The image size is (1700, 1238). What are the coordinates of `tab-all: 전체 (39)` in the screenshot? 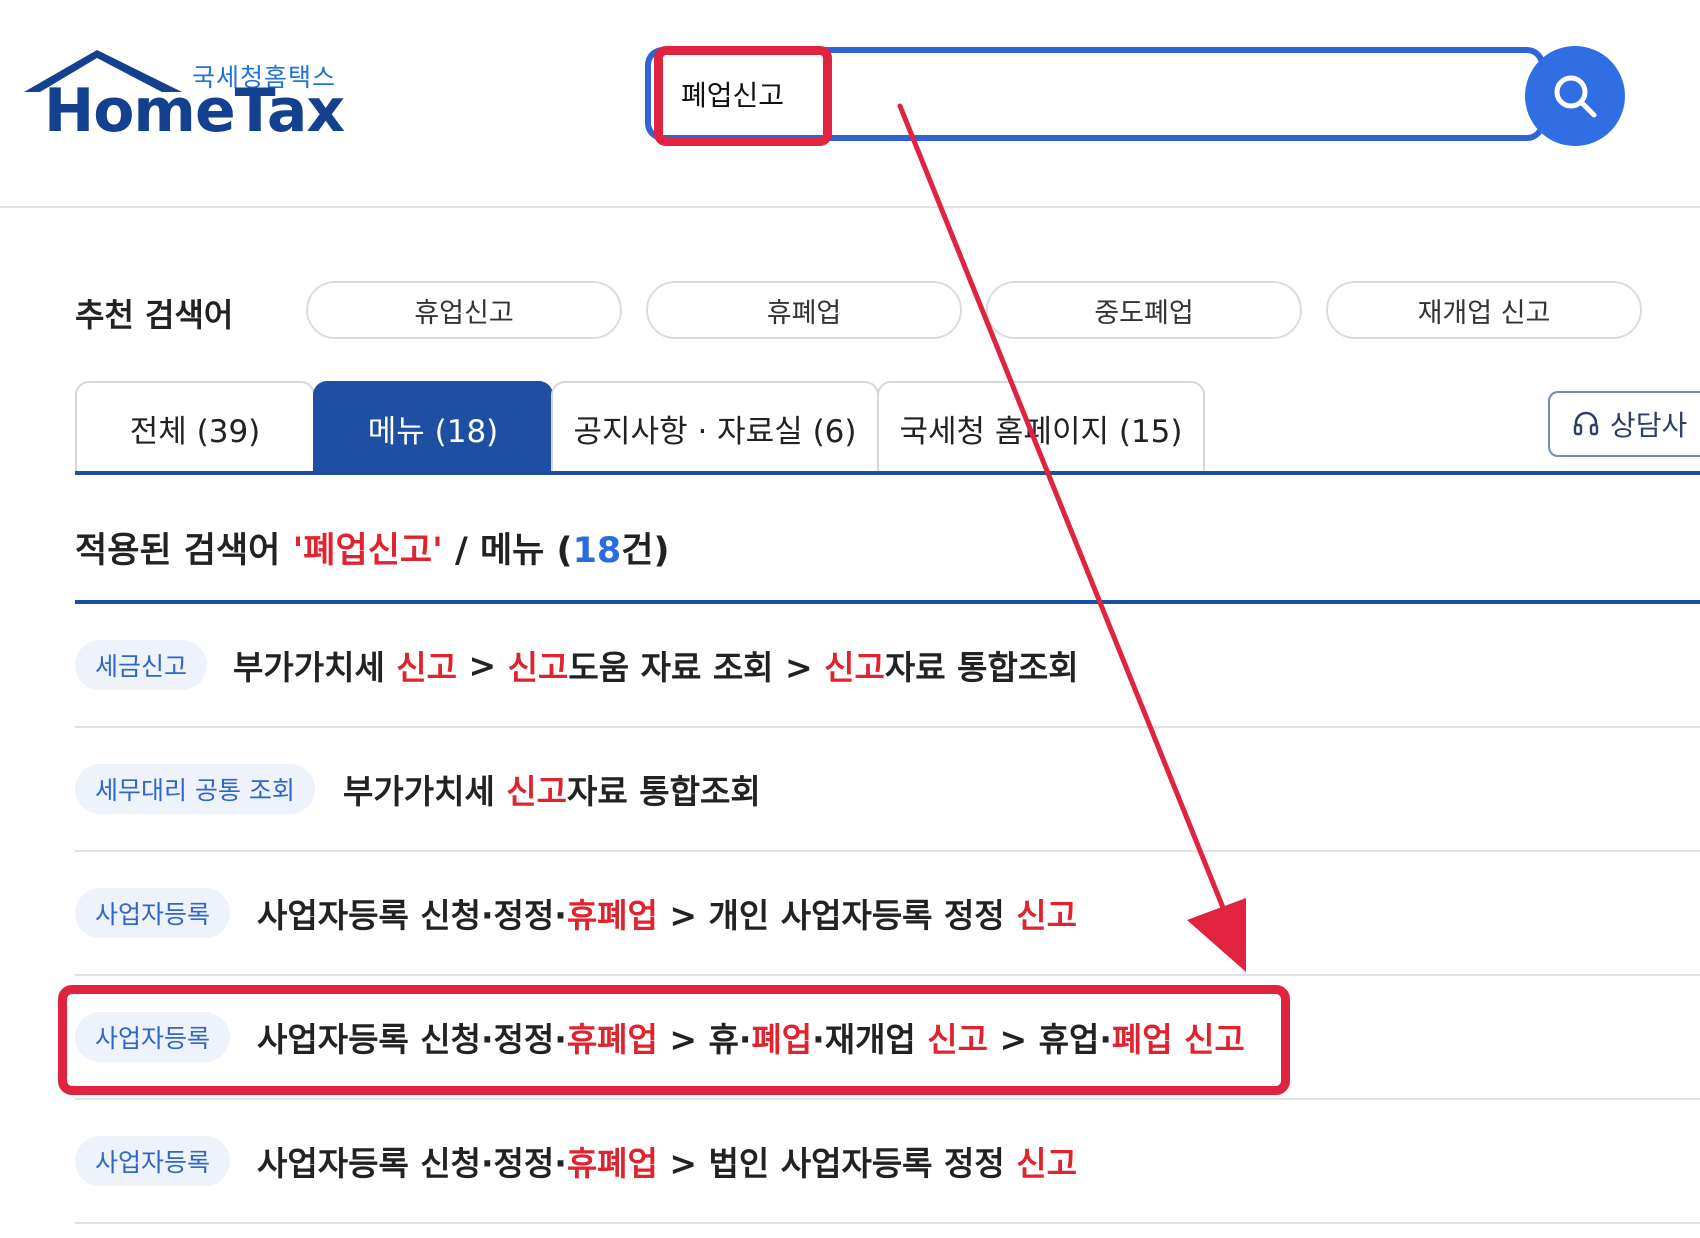 It's located at (195, 427).